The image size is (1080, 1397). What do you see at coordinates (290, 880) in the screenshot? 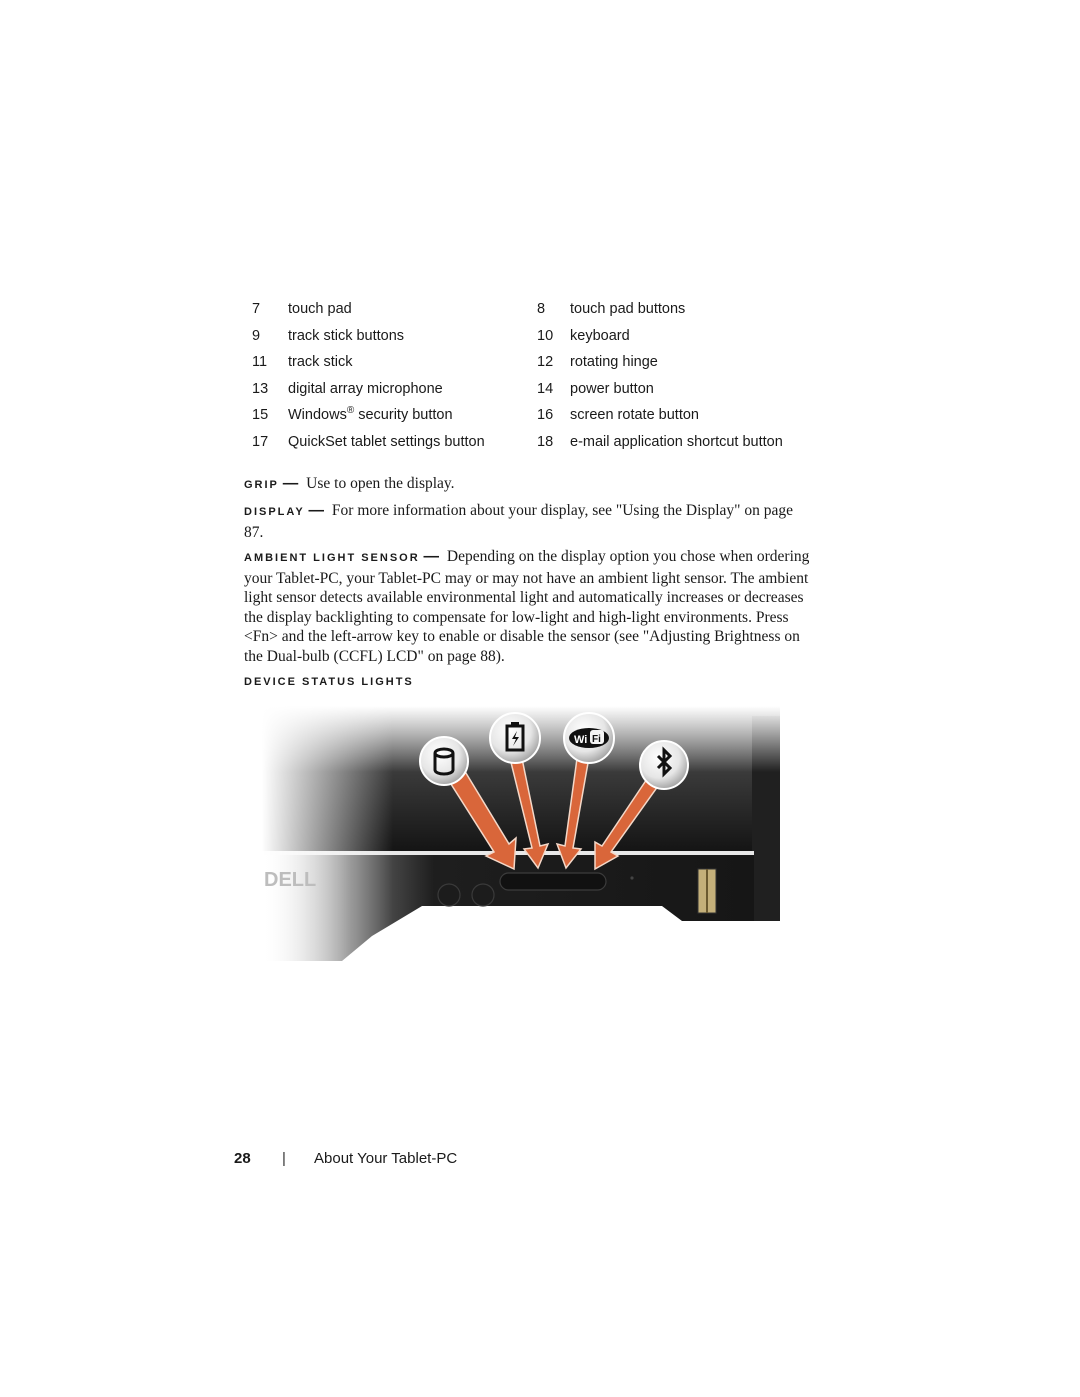
I see `brand-logo: DELL` at bounding box center [290, 880].